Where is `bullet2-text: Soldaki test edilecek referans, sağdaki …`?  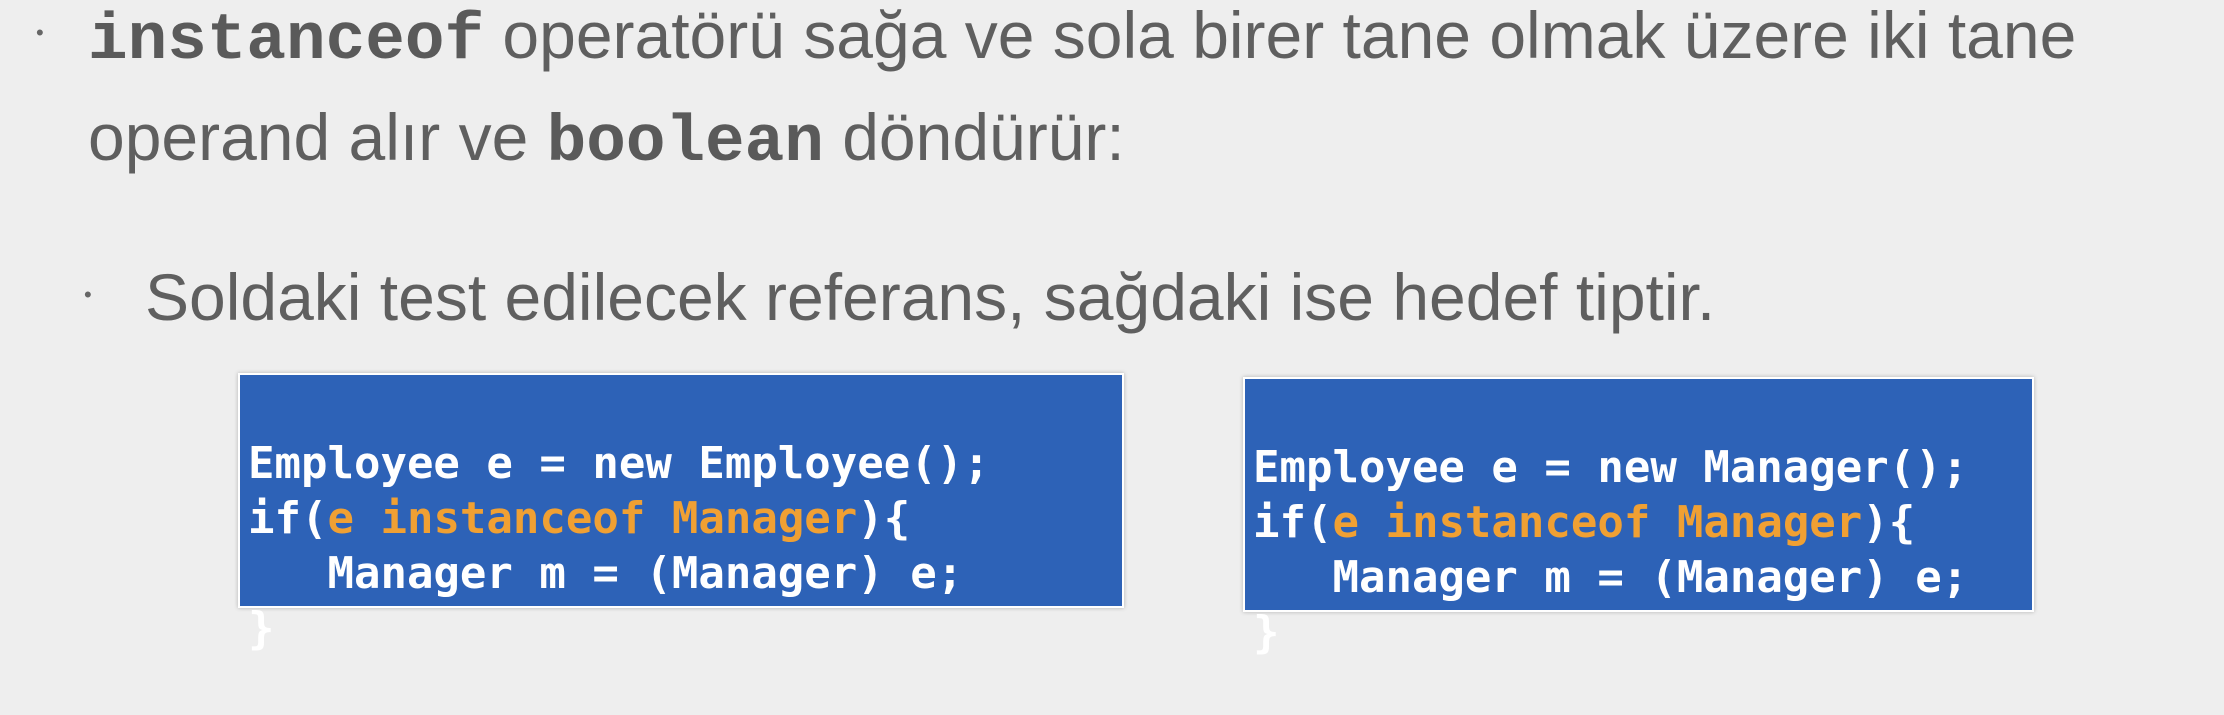 bullet2-text: Soldaki test edilecek referans, sağdaki … is located at coordinates (930, 297).